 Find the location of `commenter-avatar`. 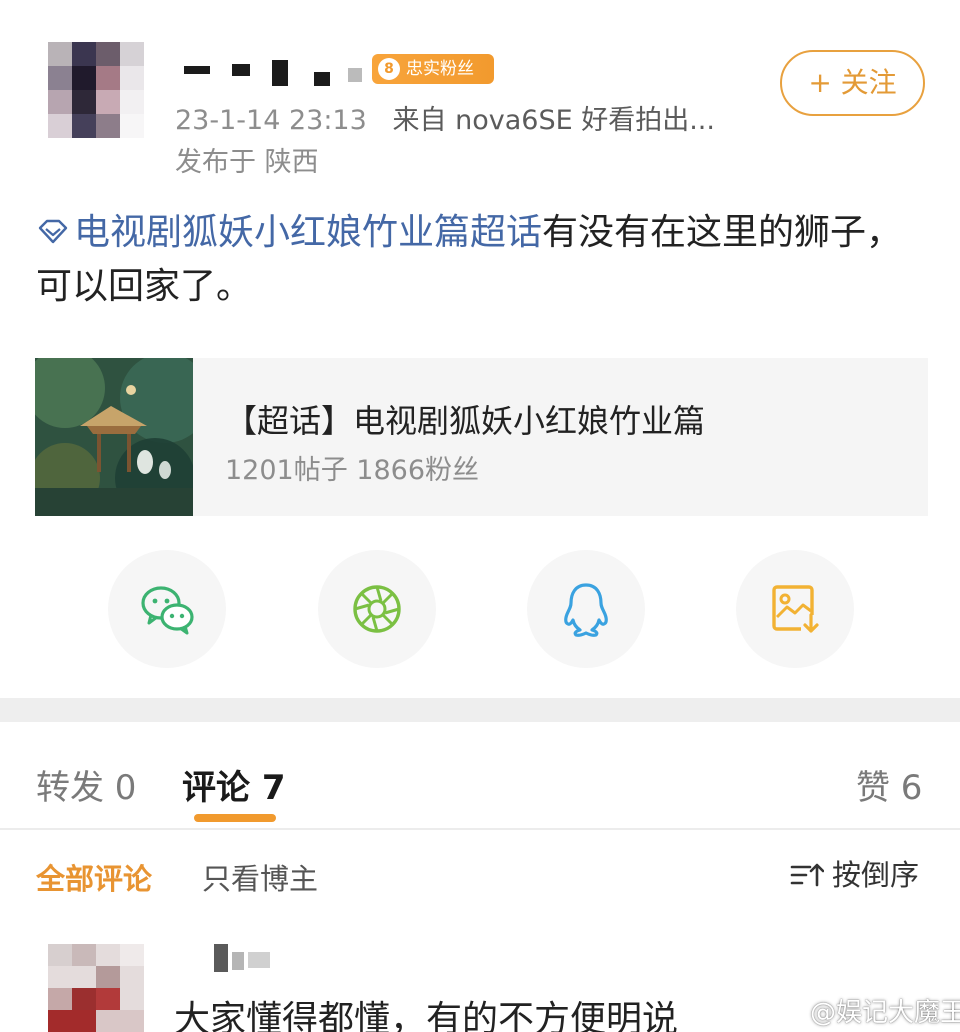

commenter-avatar is located at coordinates (96, 988).